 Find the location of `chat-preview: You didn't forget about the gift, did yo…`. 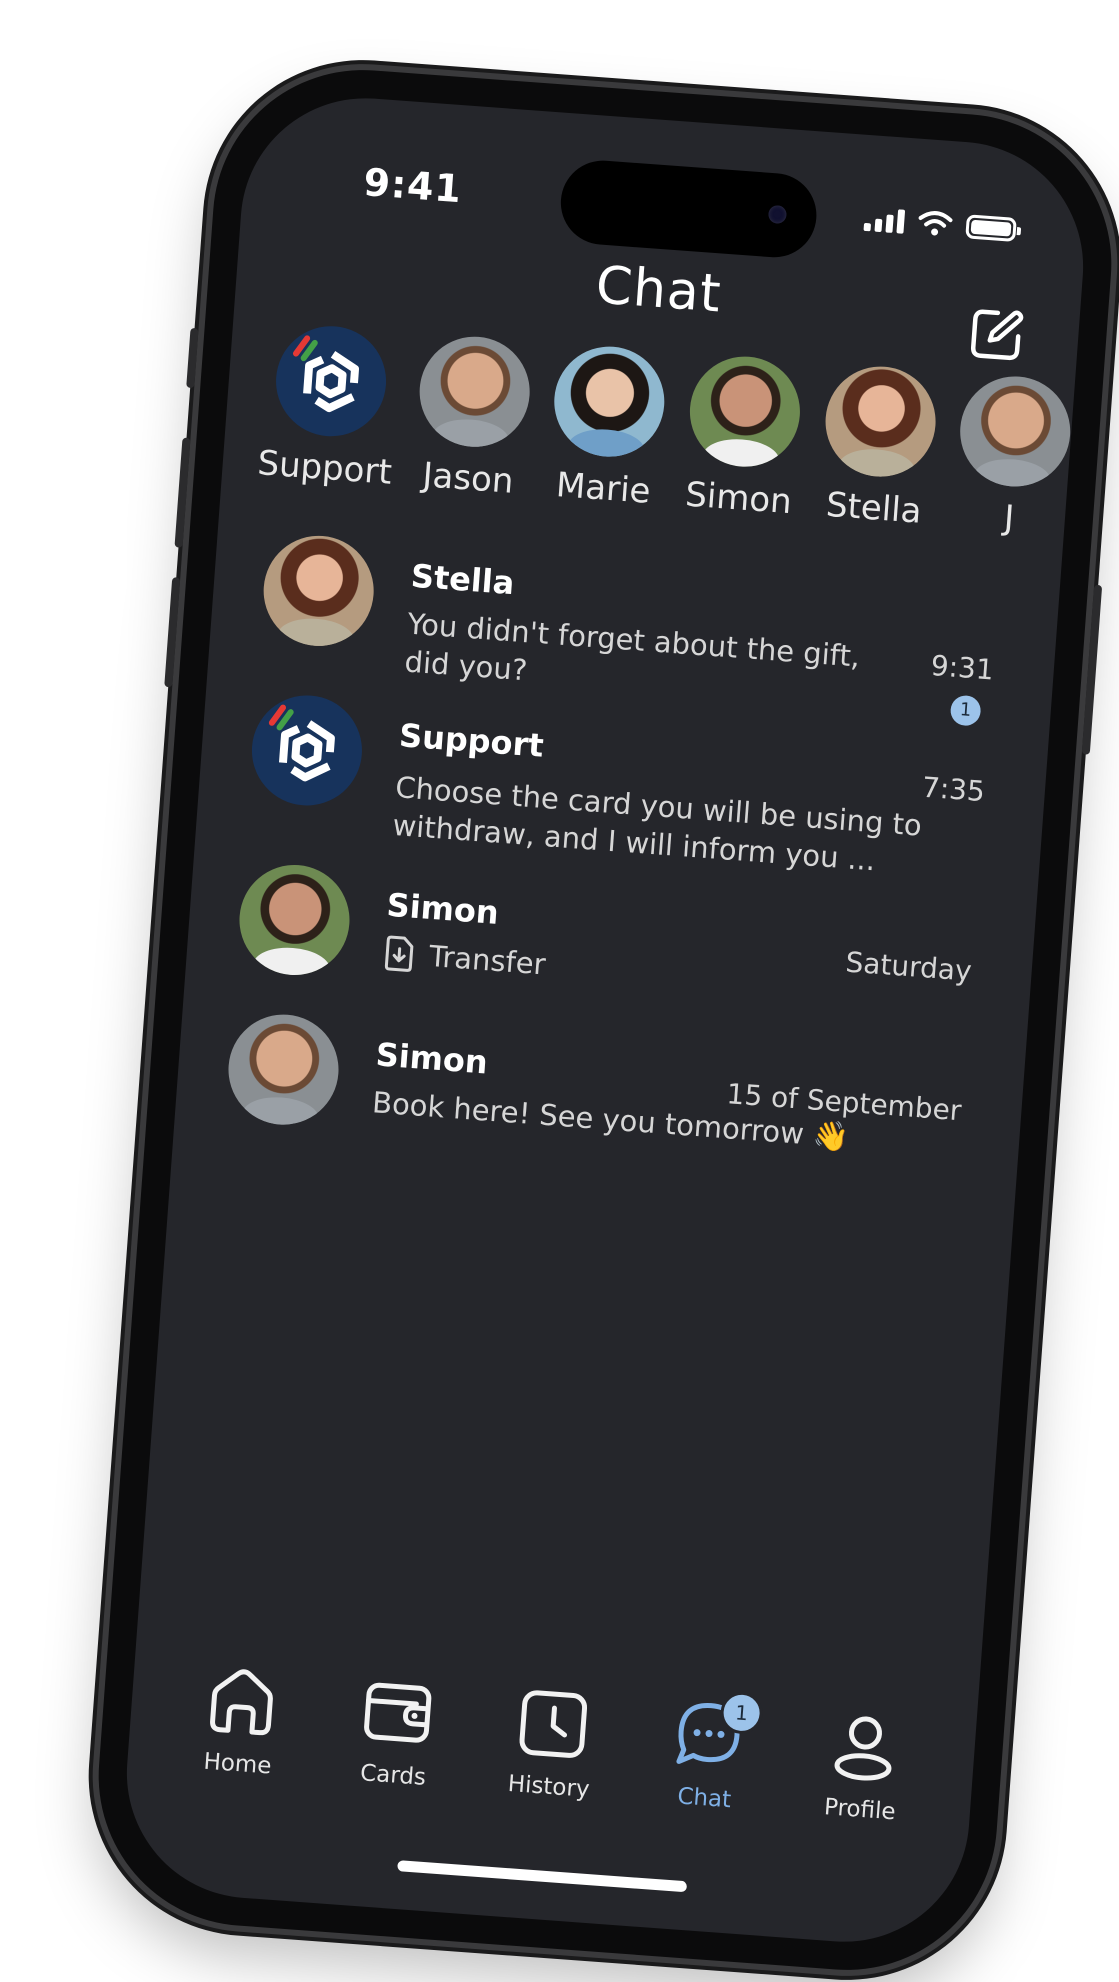

chat-preview: You didn't forget about the gift, did yo… is located at coordinates (632, 647).